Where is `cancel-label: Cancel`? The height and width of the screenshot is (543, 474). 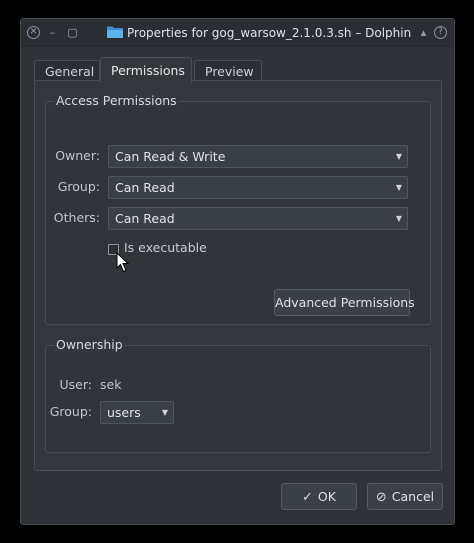 cancel-label: Cancel is located at coordinates (413, 496).